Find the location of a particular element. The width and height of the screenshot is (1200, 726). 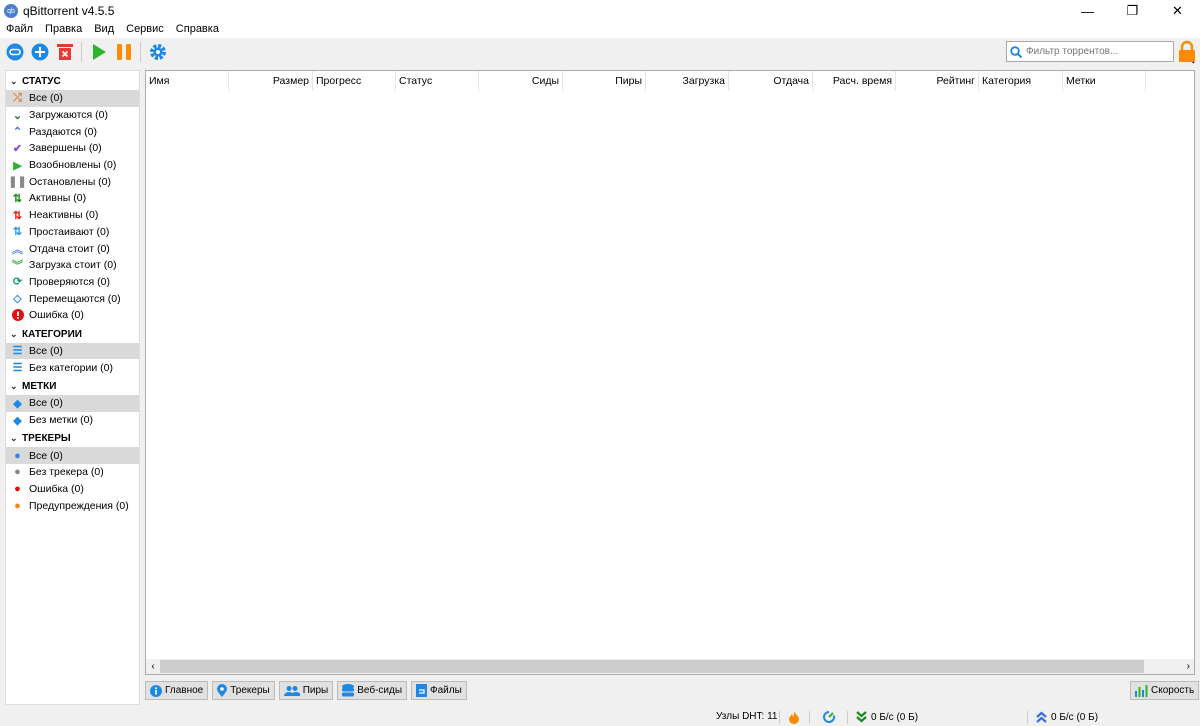

column-header: Расч. время is located at coordinates (854, 81).